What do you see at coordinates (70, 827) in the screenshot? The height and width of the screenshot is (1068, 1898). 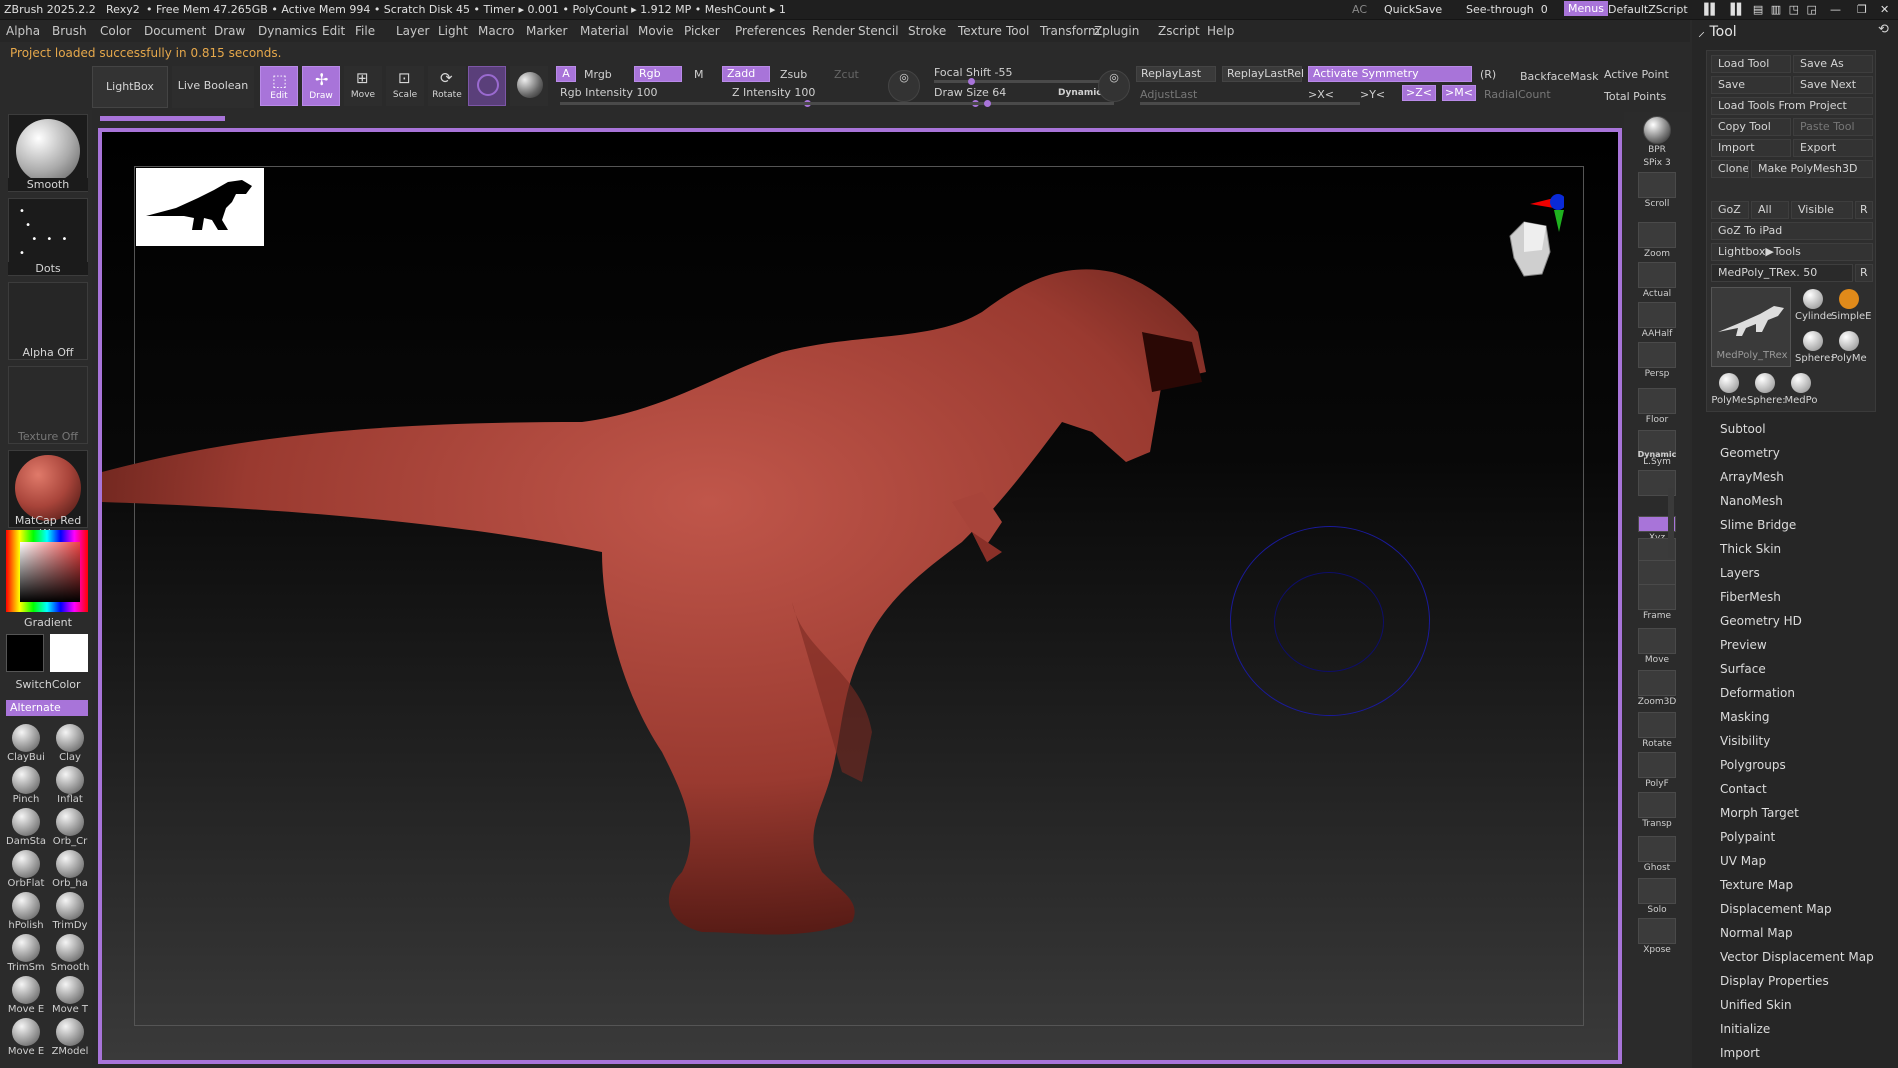 I see `brush-orb-cr: Orb_Cr` at bounding box center [70, 827].